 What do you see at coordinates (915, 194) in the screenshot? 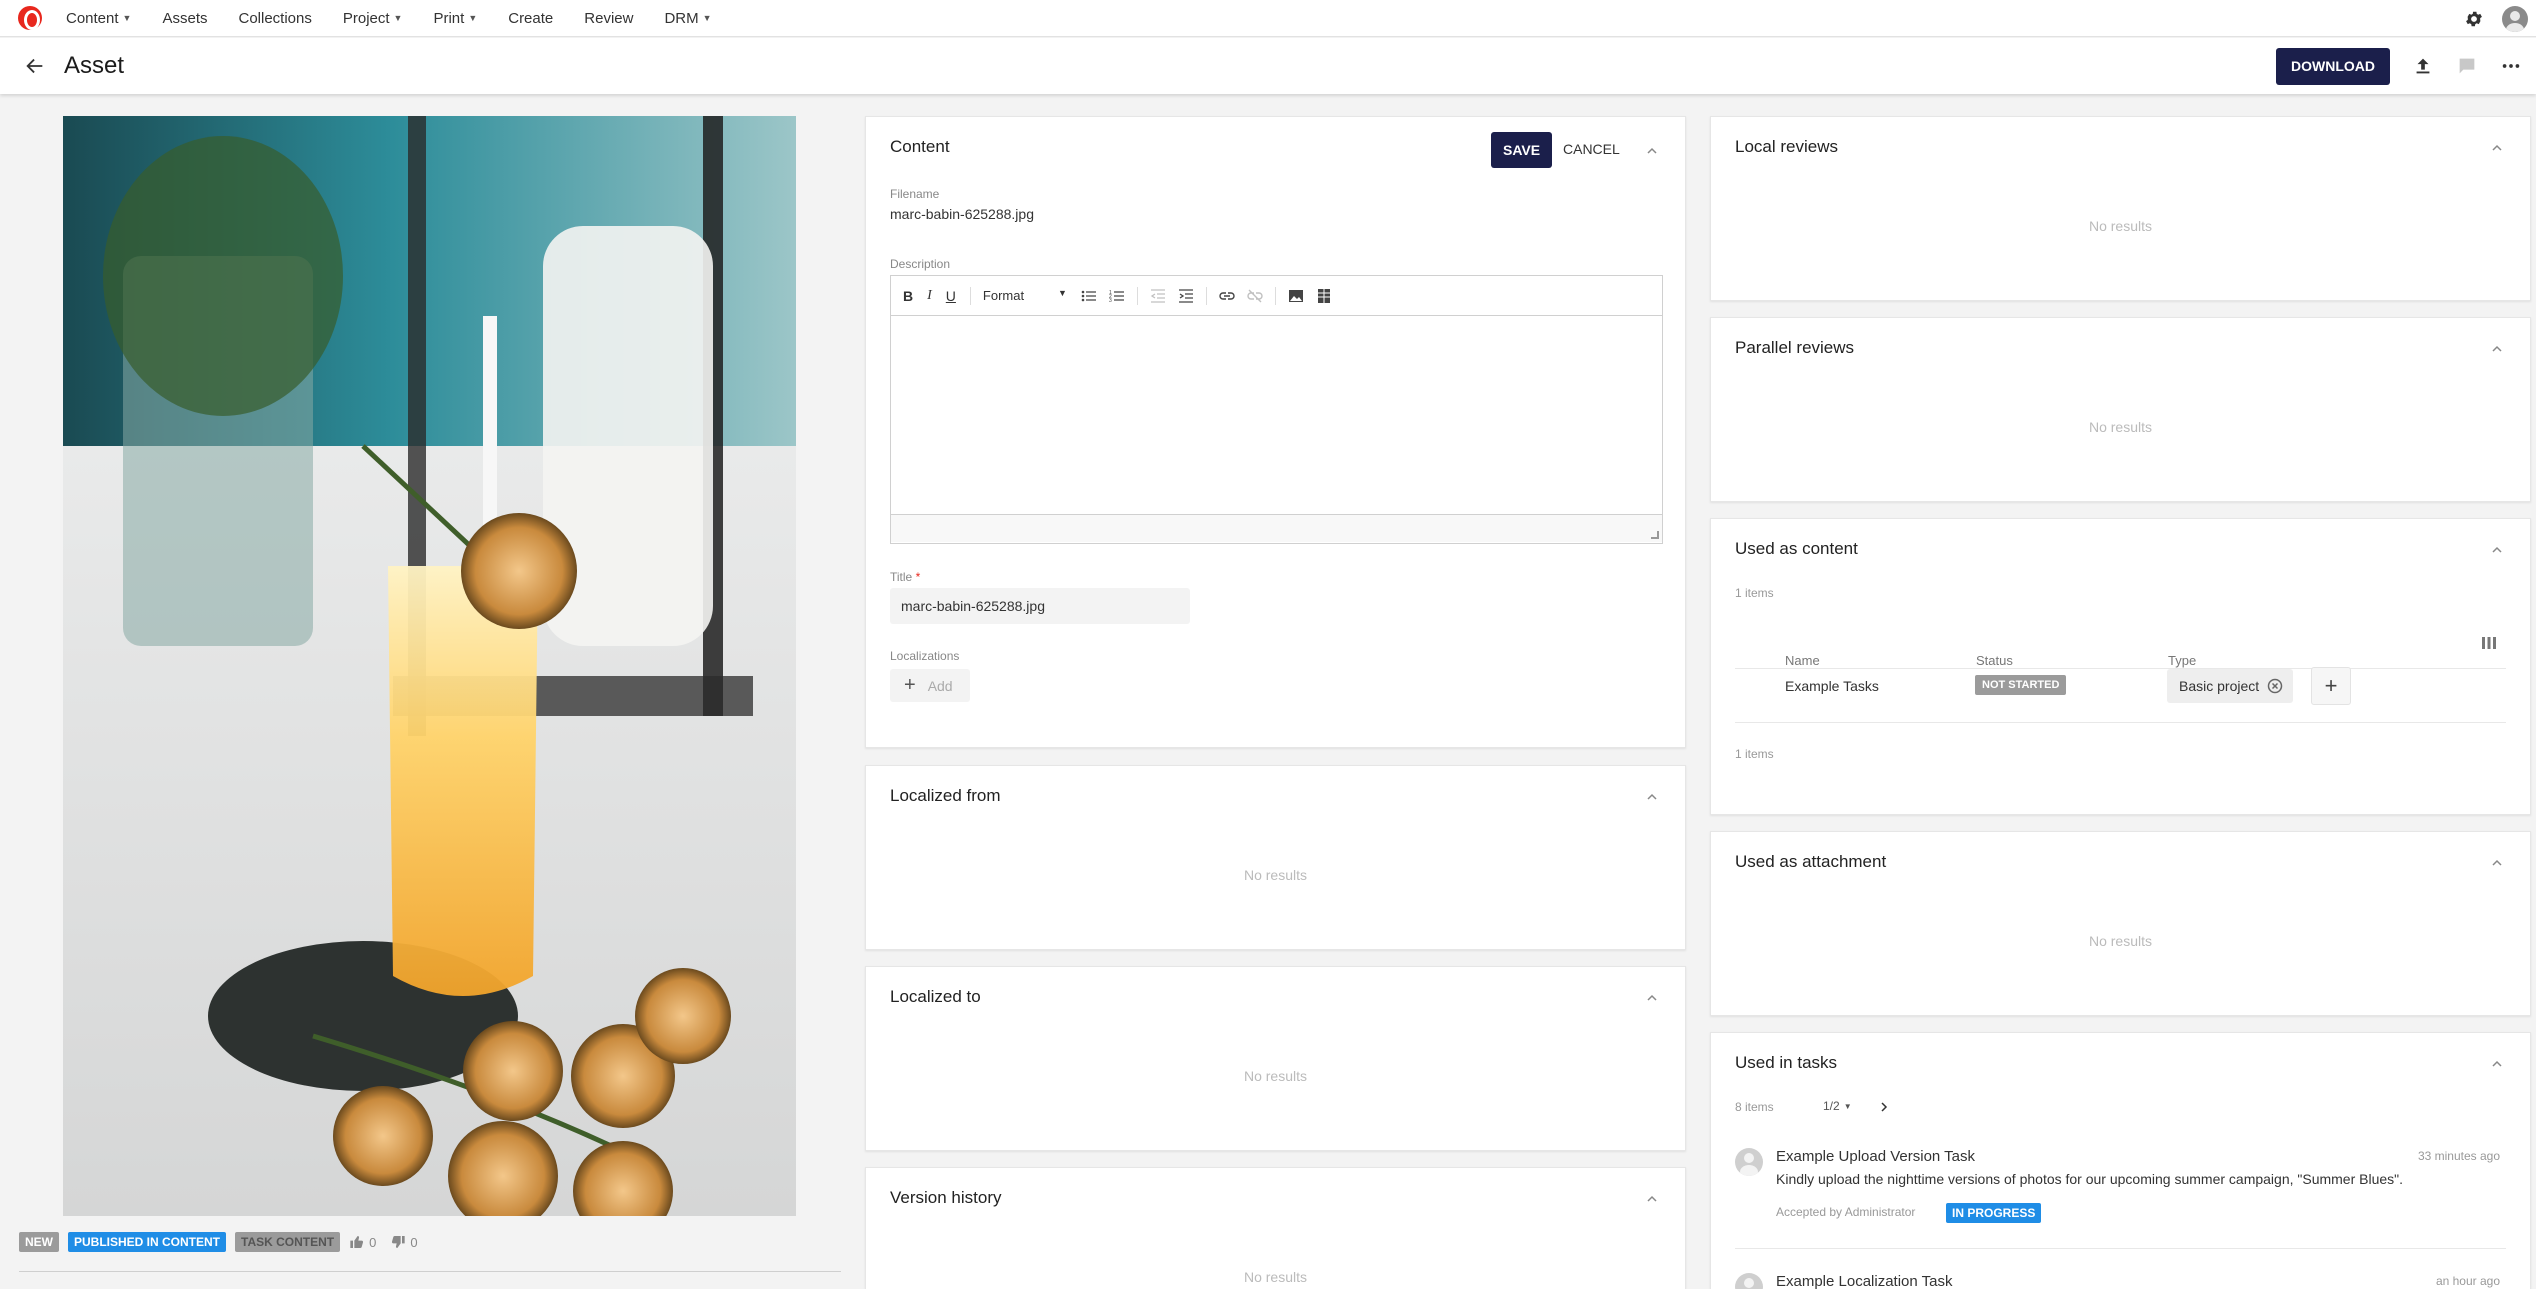
I see `filename-label: Filename` at bounding box center [915, 194].